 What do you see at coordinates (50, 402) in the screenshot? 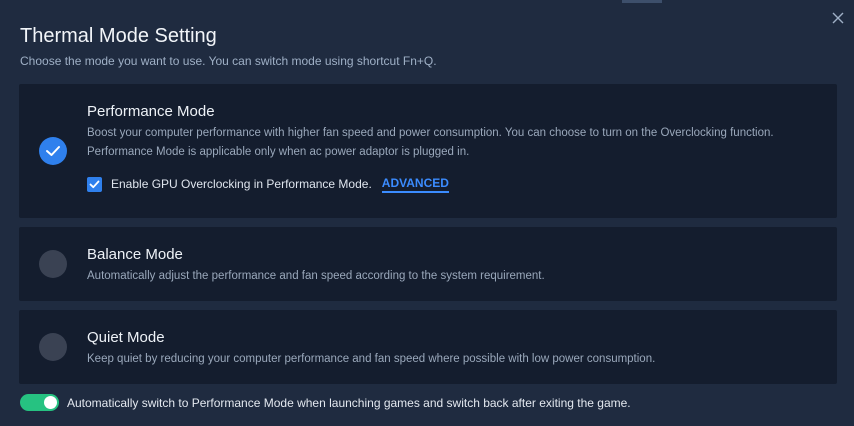
I see `toggle-knob` at bounding box center [50, 402].